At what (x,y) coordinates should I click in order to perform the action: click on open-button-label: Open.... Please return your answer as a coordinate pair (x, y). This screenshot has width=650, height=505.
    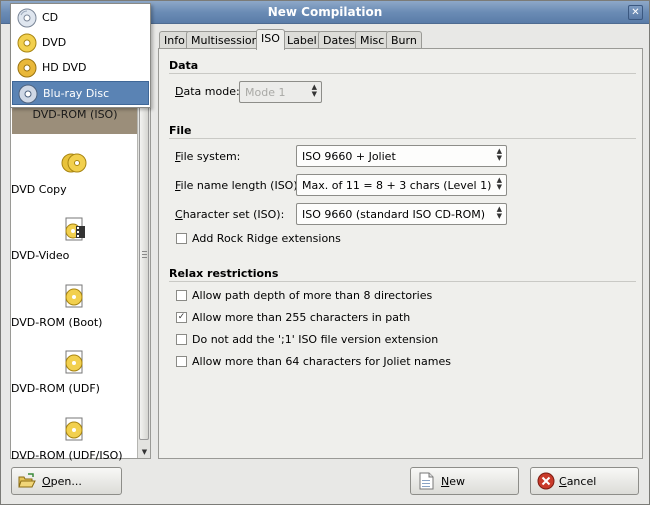
    Looking at the image, I should click on (62, 481).